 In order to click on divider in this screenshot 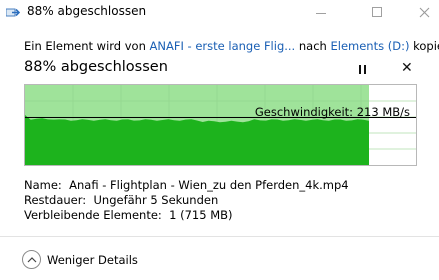, I will do `click(219, 236)`.